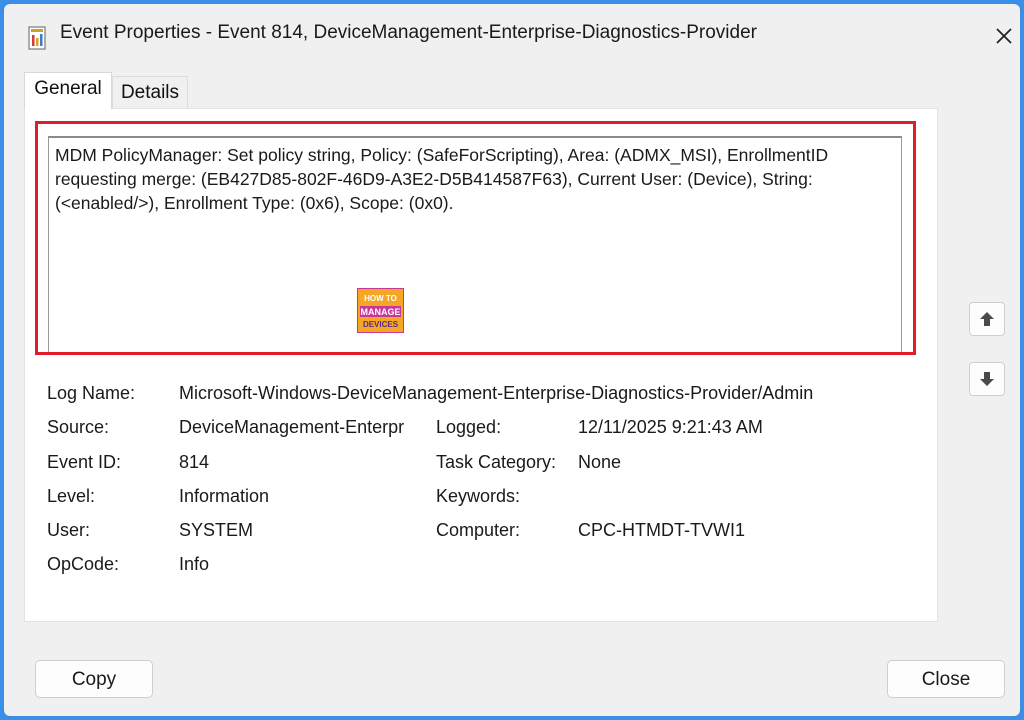 This screenshot has width=1024, height=720. I want to click on user-label: User:, so click(69, 530).